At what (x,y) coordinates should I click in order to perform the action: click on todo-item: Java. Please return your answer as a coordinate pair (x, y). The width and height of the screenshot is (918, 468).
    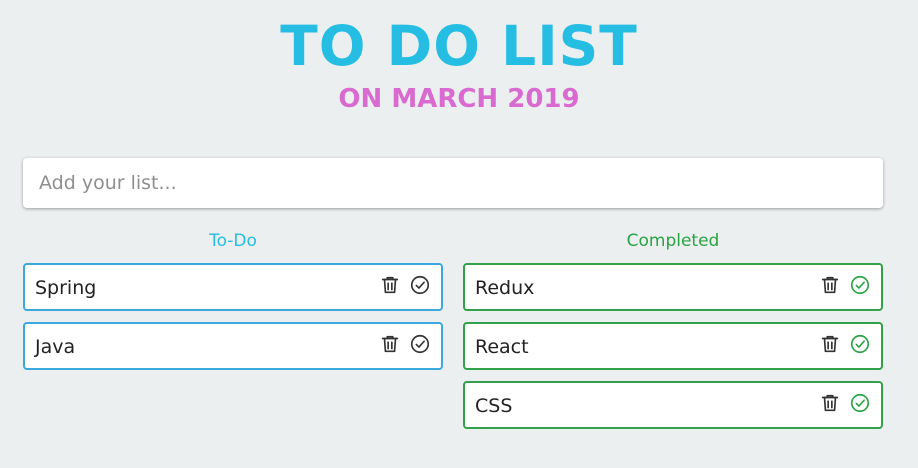
    Looking at the image, I should click on (233, 346).